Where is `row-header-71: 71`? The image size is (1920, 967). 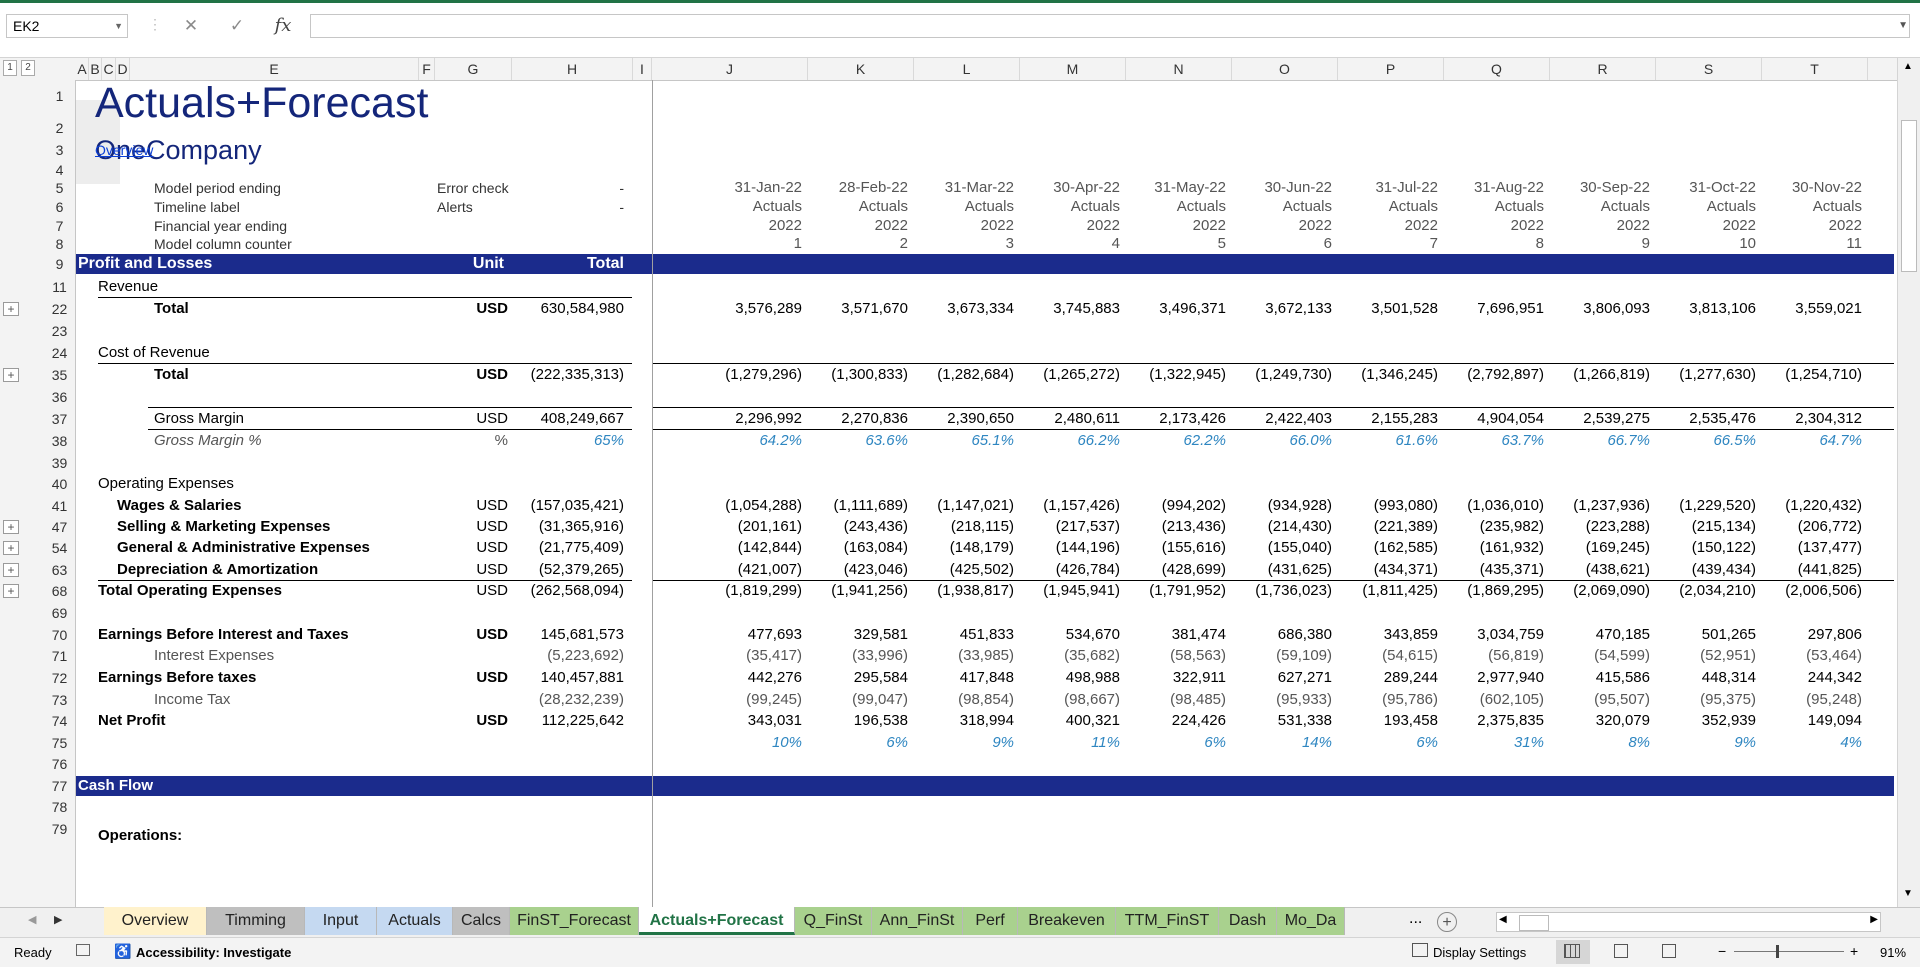 row-header-71: 71 is located at coordinates (59, 656).